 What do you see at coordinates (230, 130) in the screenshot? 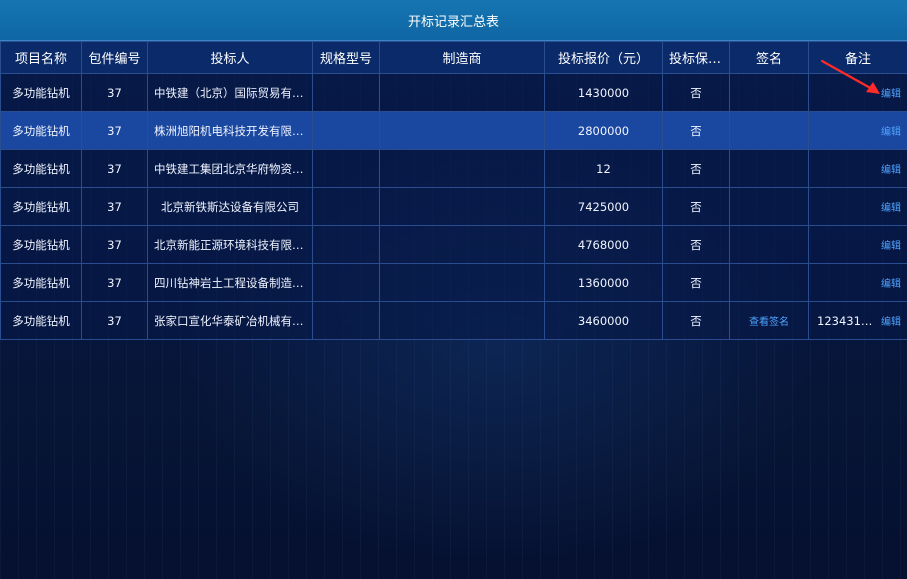
I see `cell-bidder: 株洲旭阳机电科技开发有限公司` at bounding box center [230, 130].